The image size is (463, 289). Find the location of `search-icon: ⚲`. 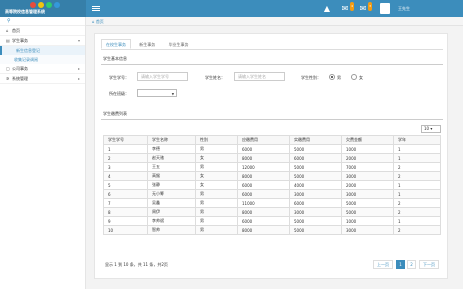

search-icon: ⚲ is located at coordinates (9, 21).